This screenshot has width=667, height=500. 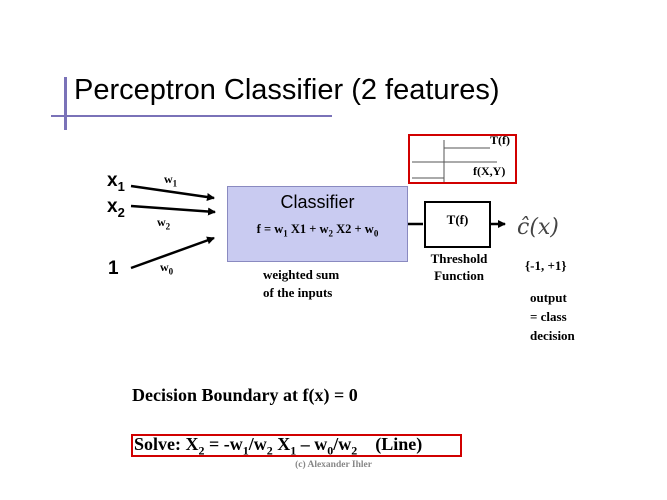 What do you see at coordinates (546, 265) in the screenshot?
I see `output-range: {-1, +1}` at bounding box center [546, 265].